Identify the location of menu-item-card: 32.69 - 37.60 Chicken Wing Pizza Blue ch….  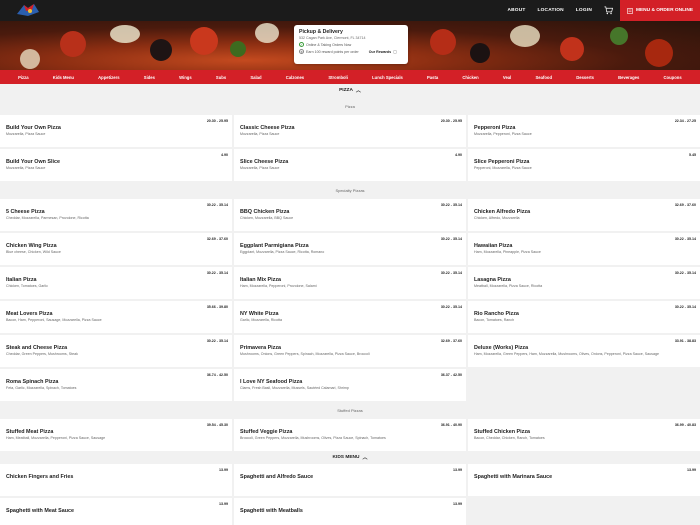
(116, 249).